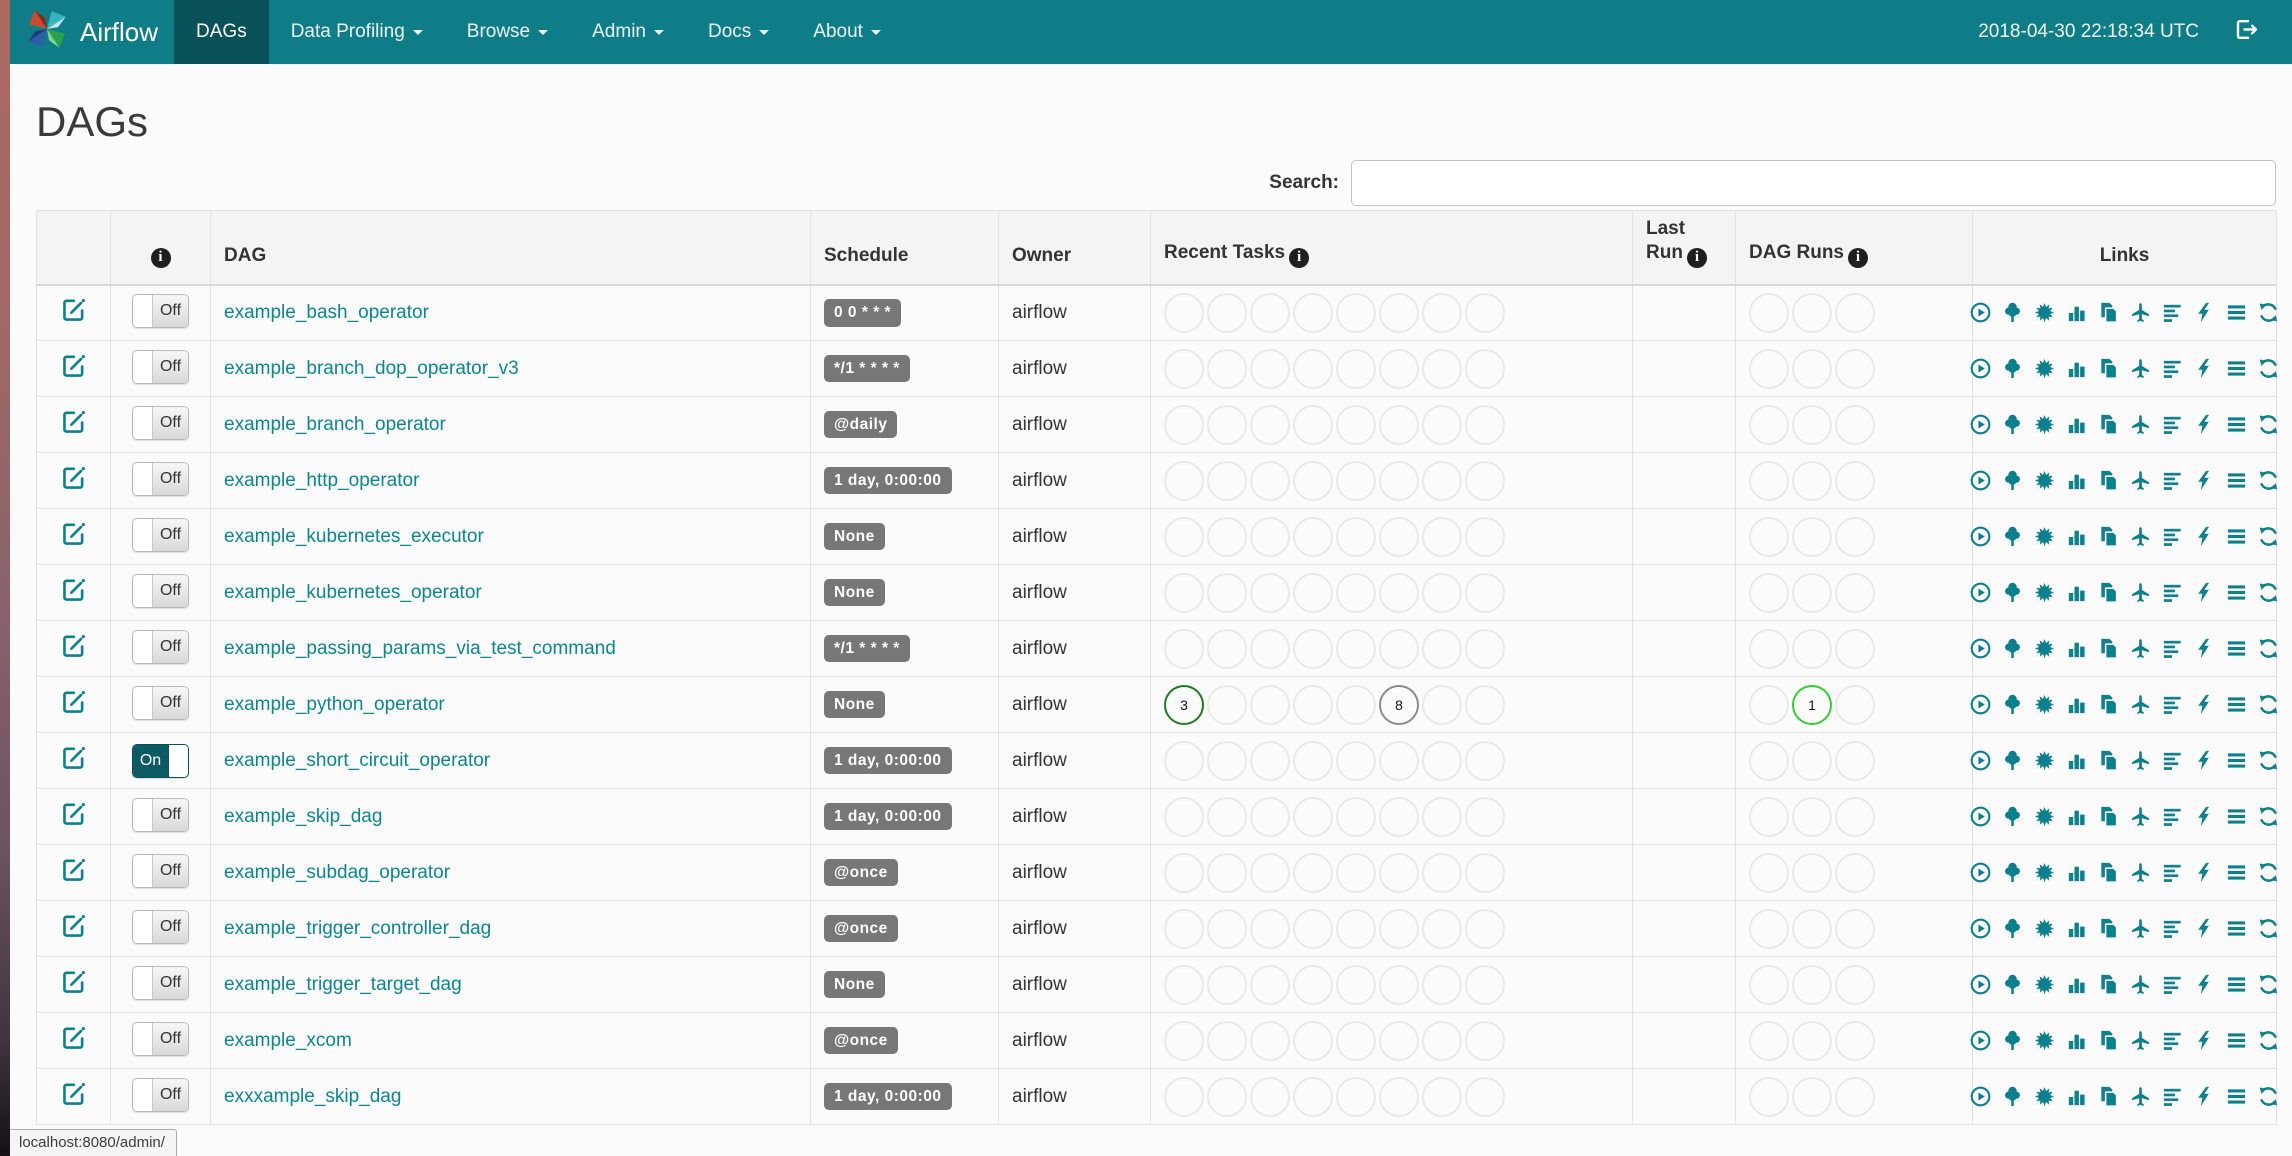  What do you see at coordinates (2245, 32) in the screenshot?
I see `logout-button` at bounding box center [2245, 32].